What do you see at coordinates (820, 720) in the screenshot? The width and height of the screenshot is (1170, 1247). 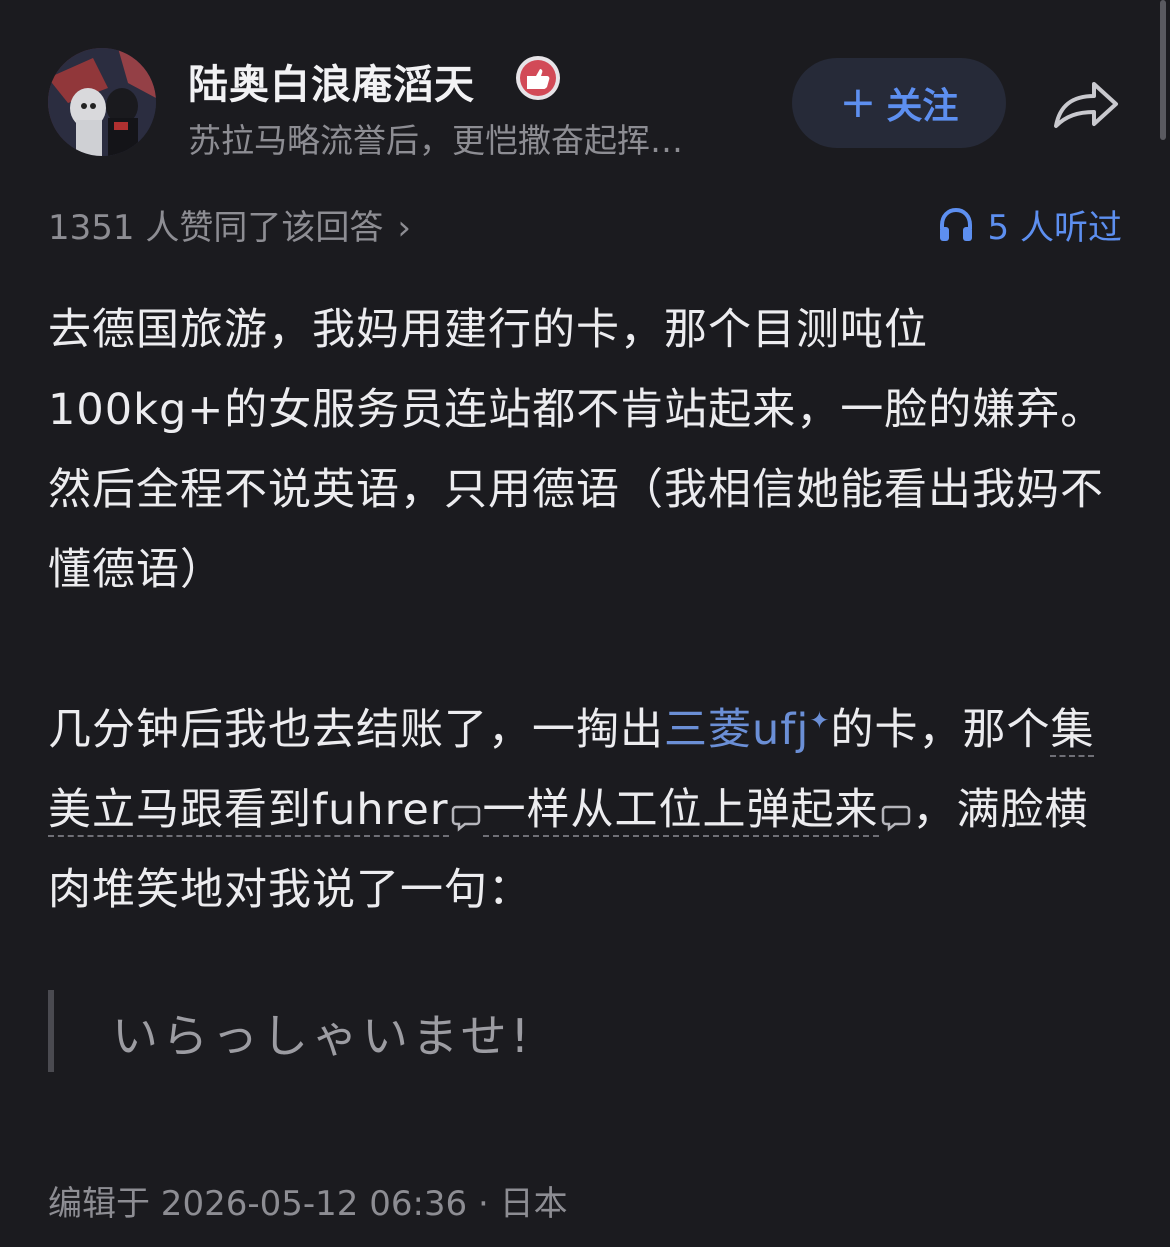 I see `sparkle-icon: ✦` at bounding box center [820, 720].